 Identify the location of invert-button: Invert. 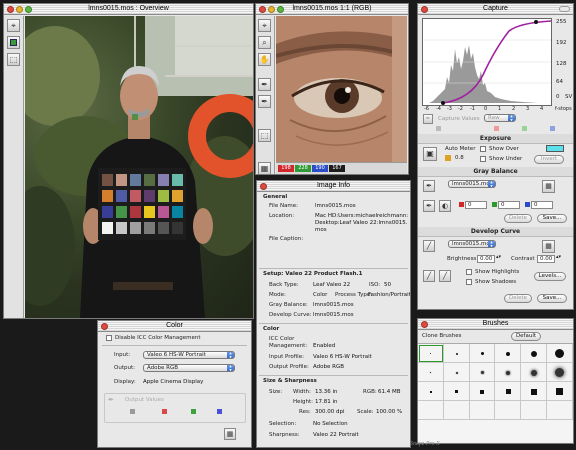
(549, 159).